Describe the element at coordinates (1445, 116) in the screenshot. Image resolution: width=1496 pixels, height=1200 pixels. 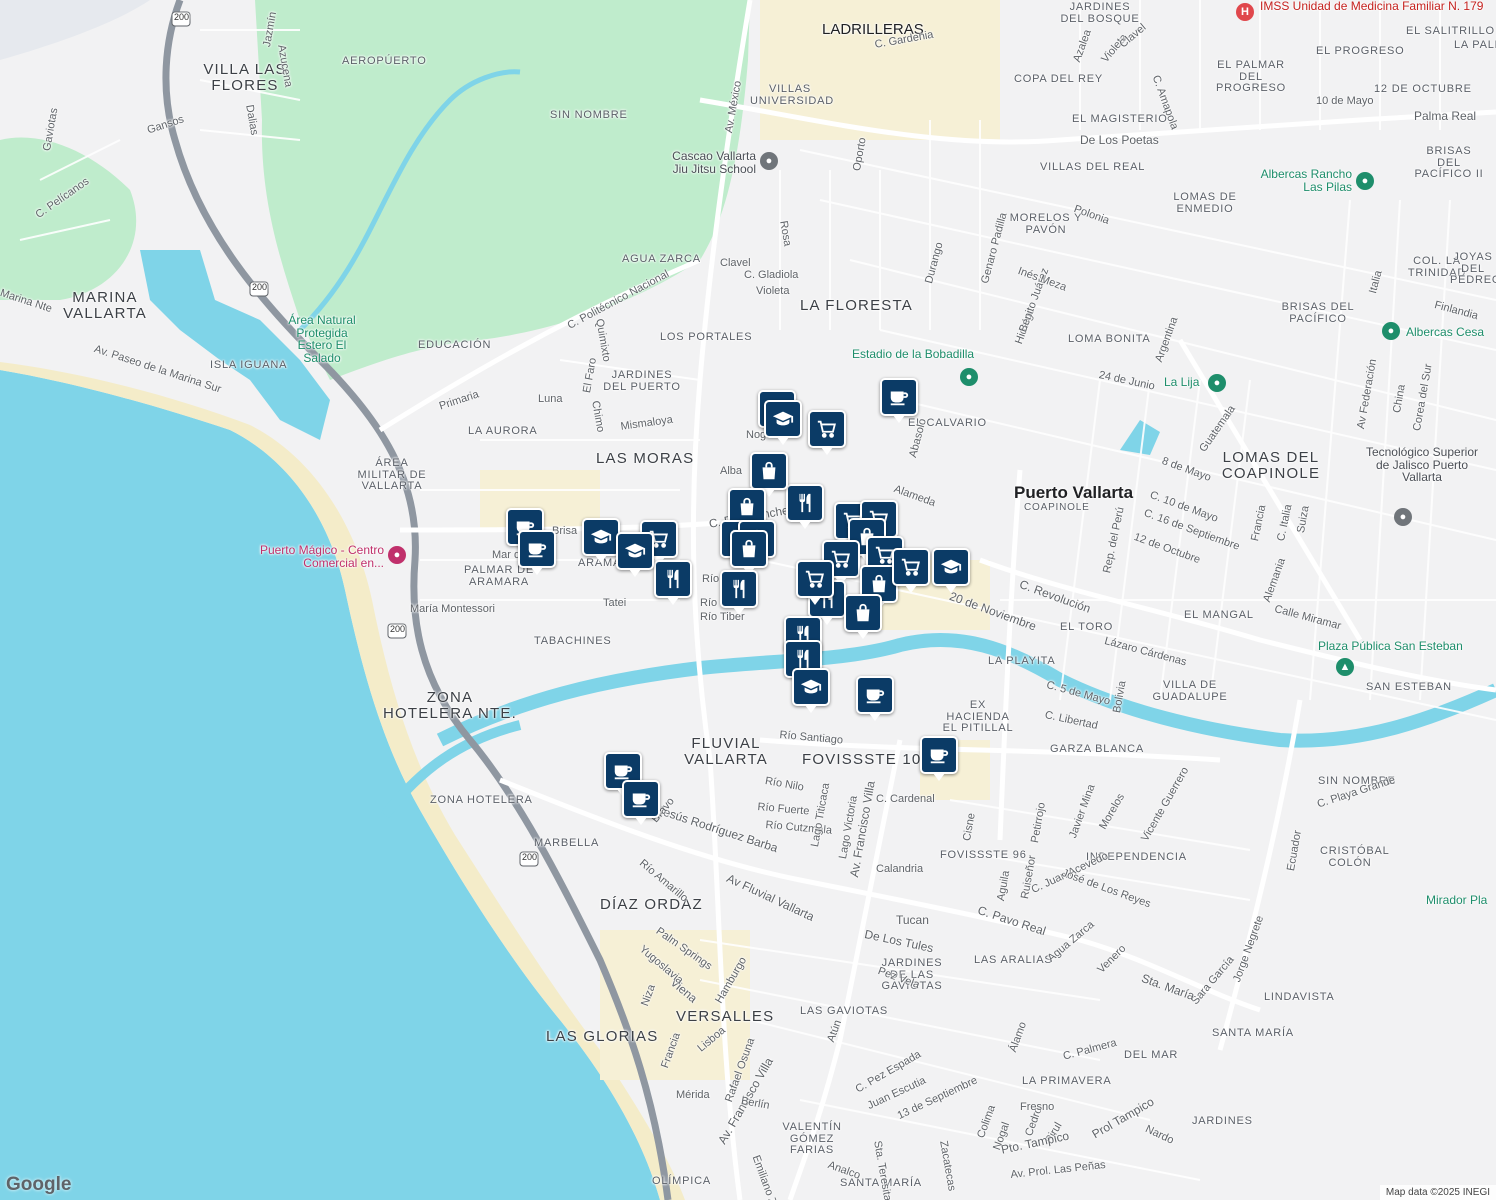
I see `street-label: Palma Real` at that location.